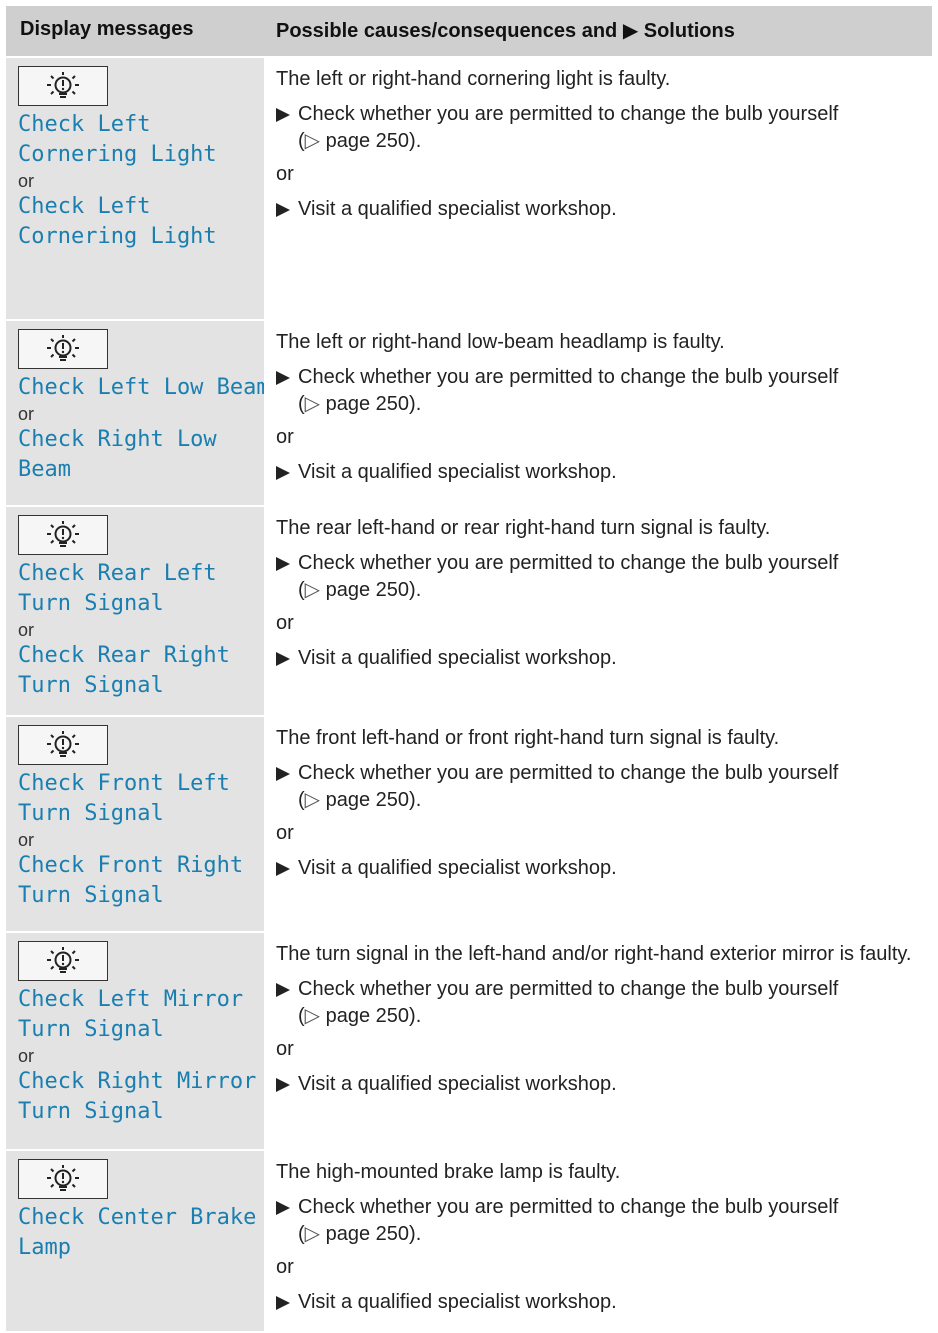 This screenshot has height=1333, width=938. I want to click on display-message-cell: Check Center Brake Lamp, so click(135, 1241).